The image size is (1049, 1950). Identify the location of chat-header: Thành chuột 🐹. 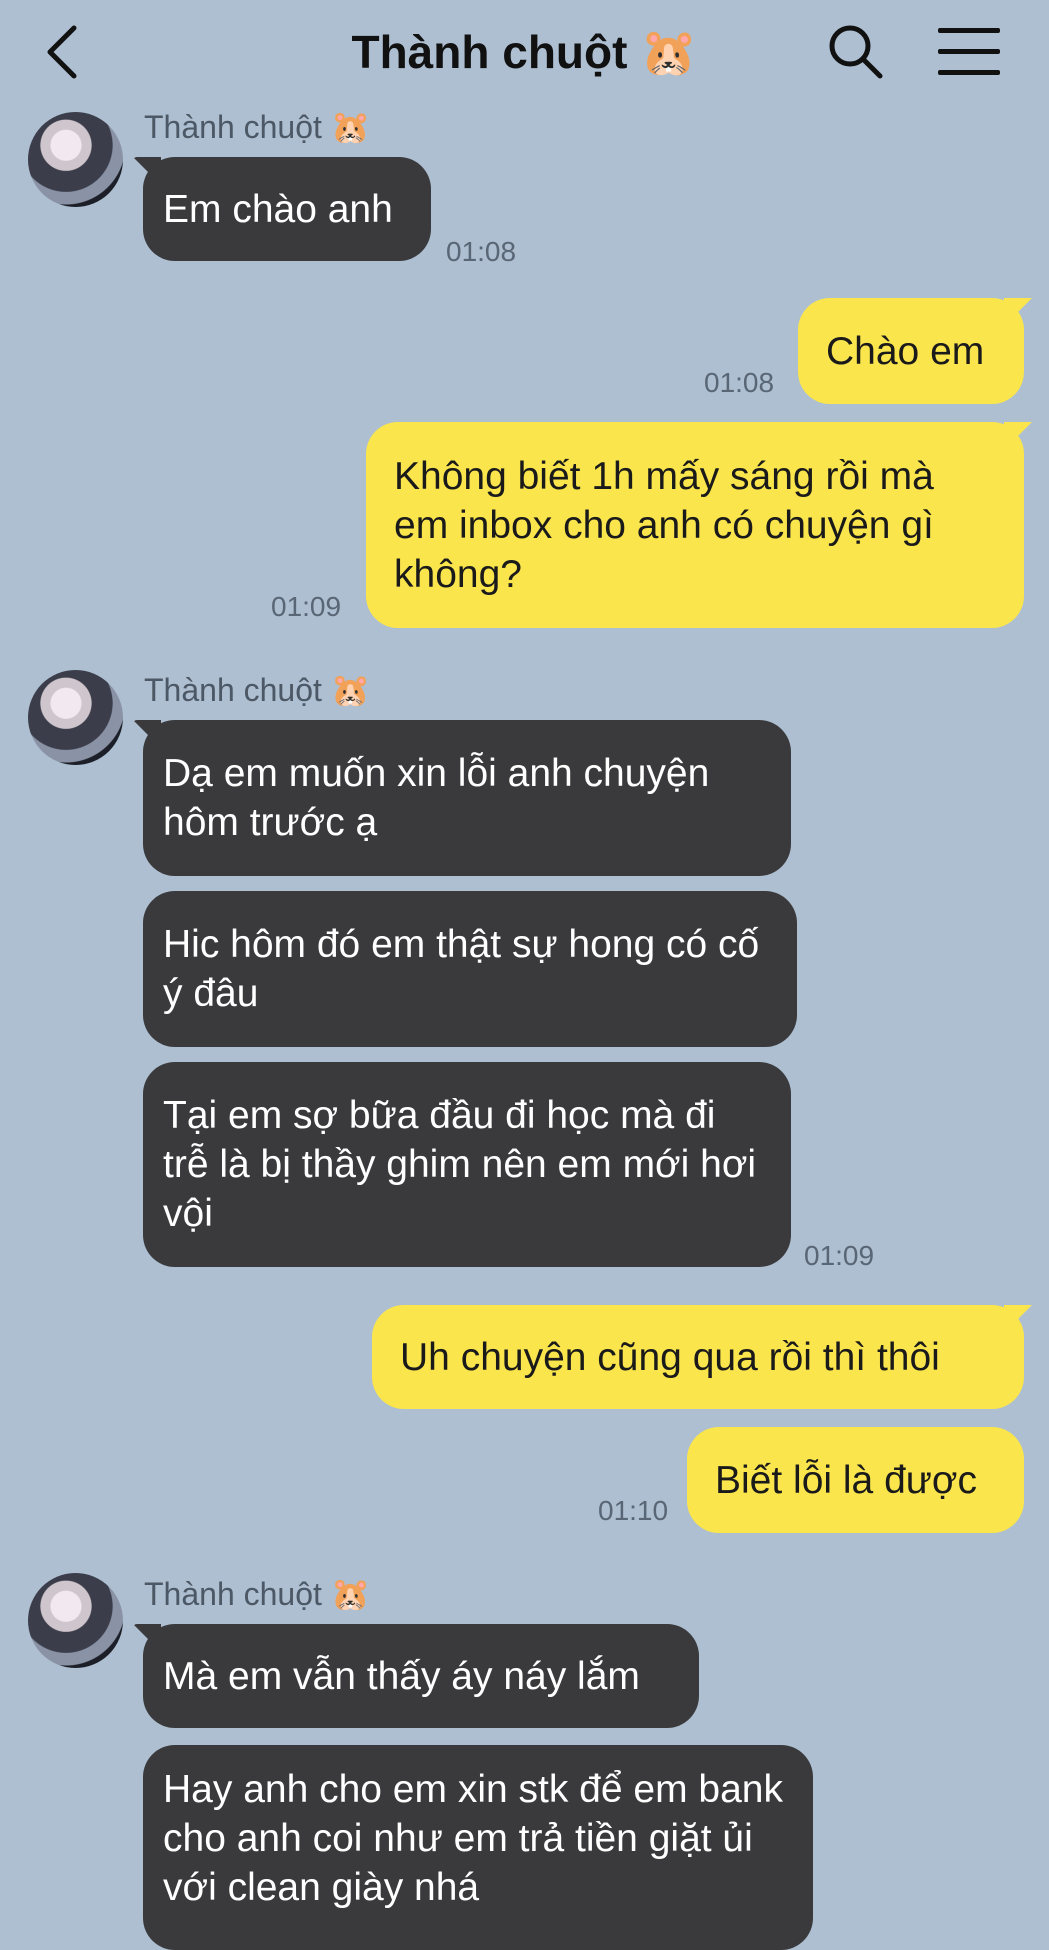
(524, 50).